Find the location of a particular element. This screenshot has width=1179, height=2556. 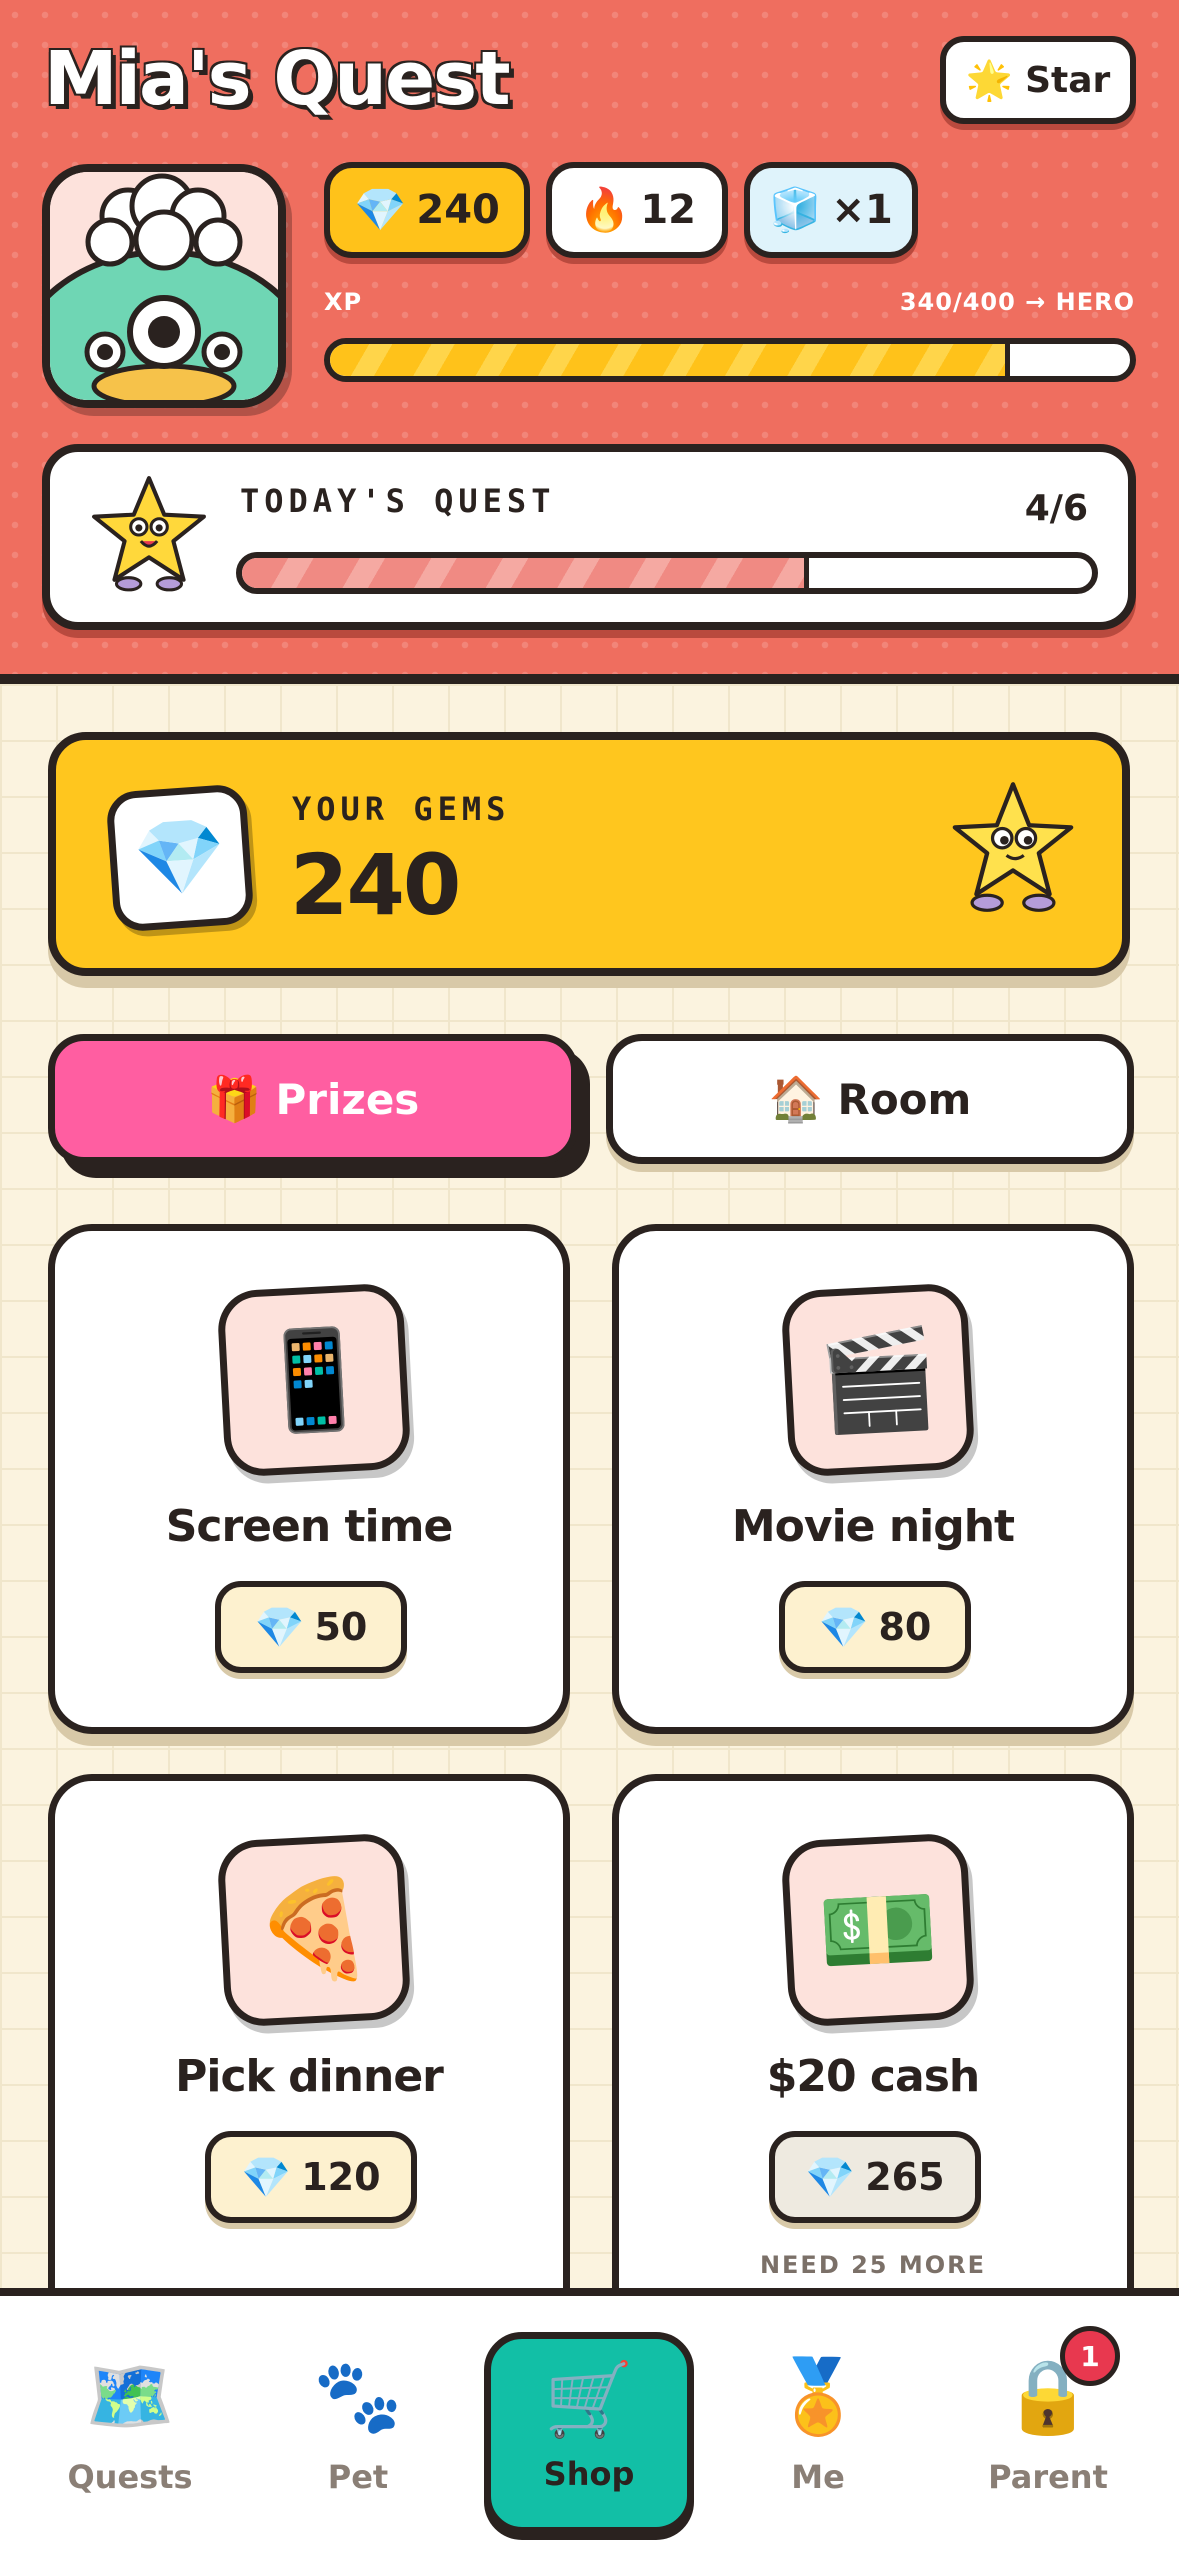

map-icon: 🗺️ is located at coordinates (130, 2396).